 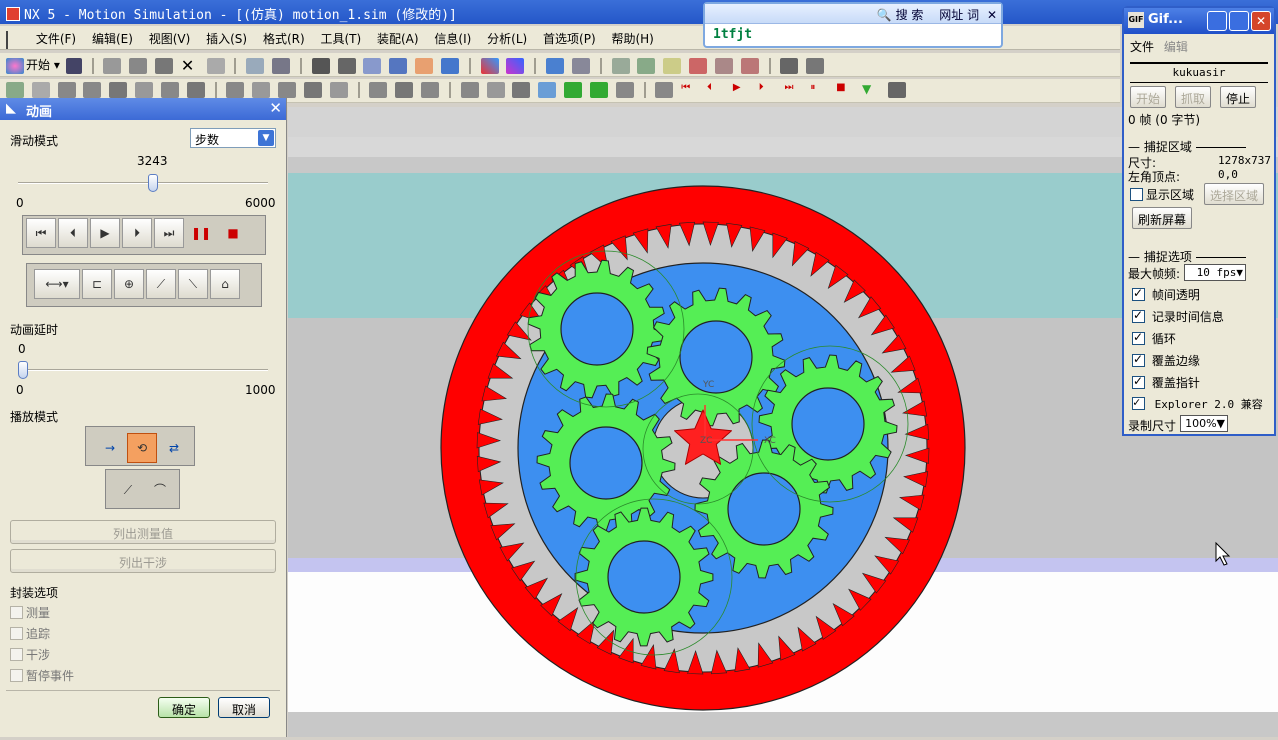 I want to click on menu-assembly: 装配(A), so click(x=398, y=38).